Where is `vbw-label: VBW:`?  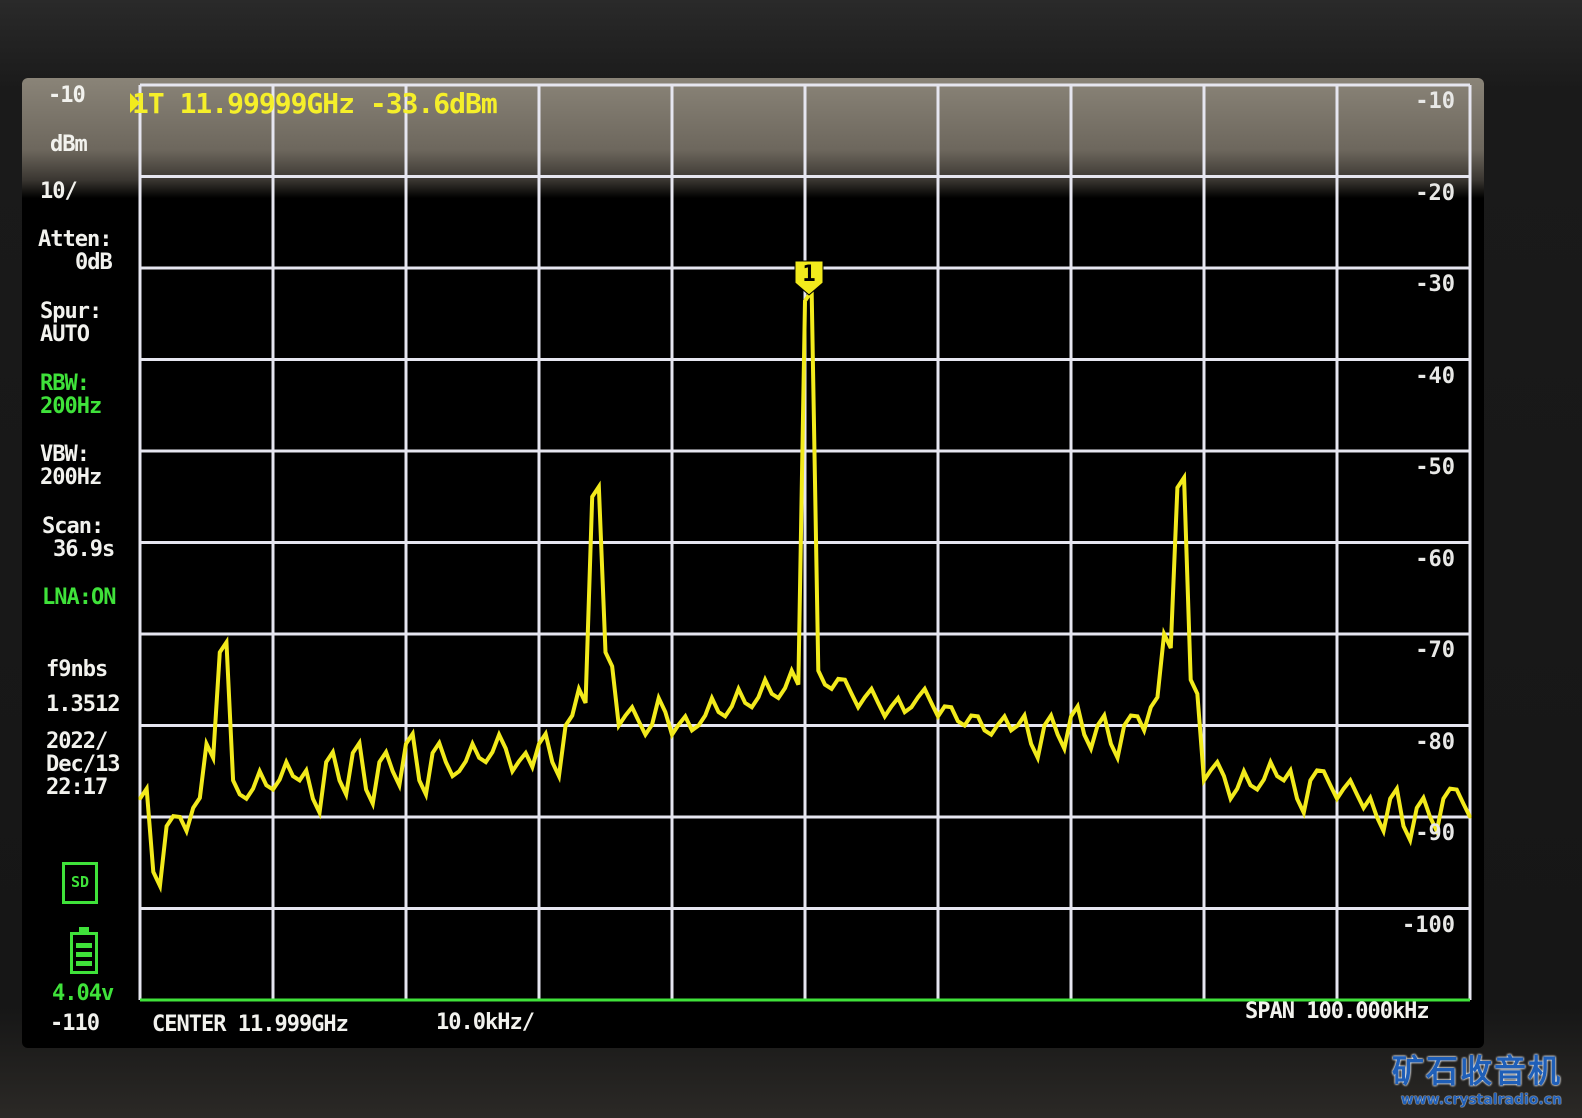
vbw-label: VBW: is located at coordinates (65, 454).